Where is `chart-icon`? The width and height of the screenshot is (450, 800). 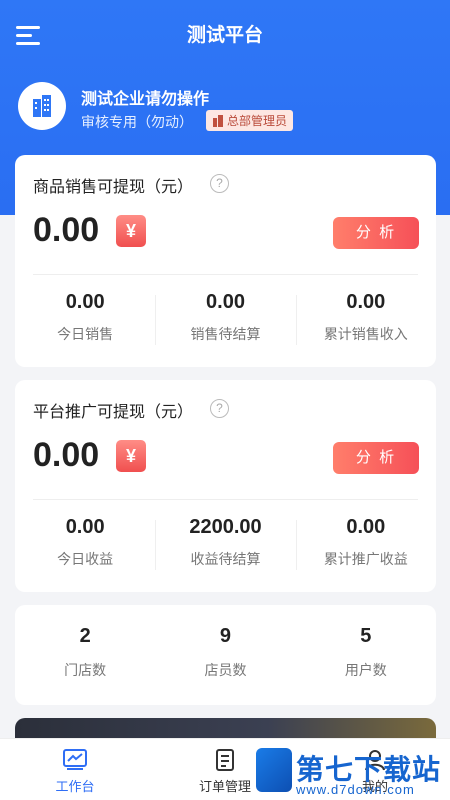 chart-icon is located at coordinates (75, 759).